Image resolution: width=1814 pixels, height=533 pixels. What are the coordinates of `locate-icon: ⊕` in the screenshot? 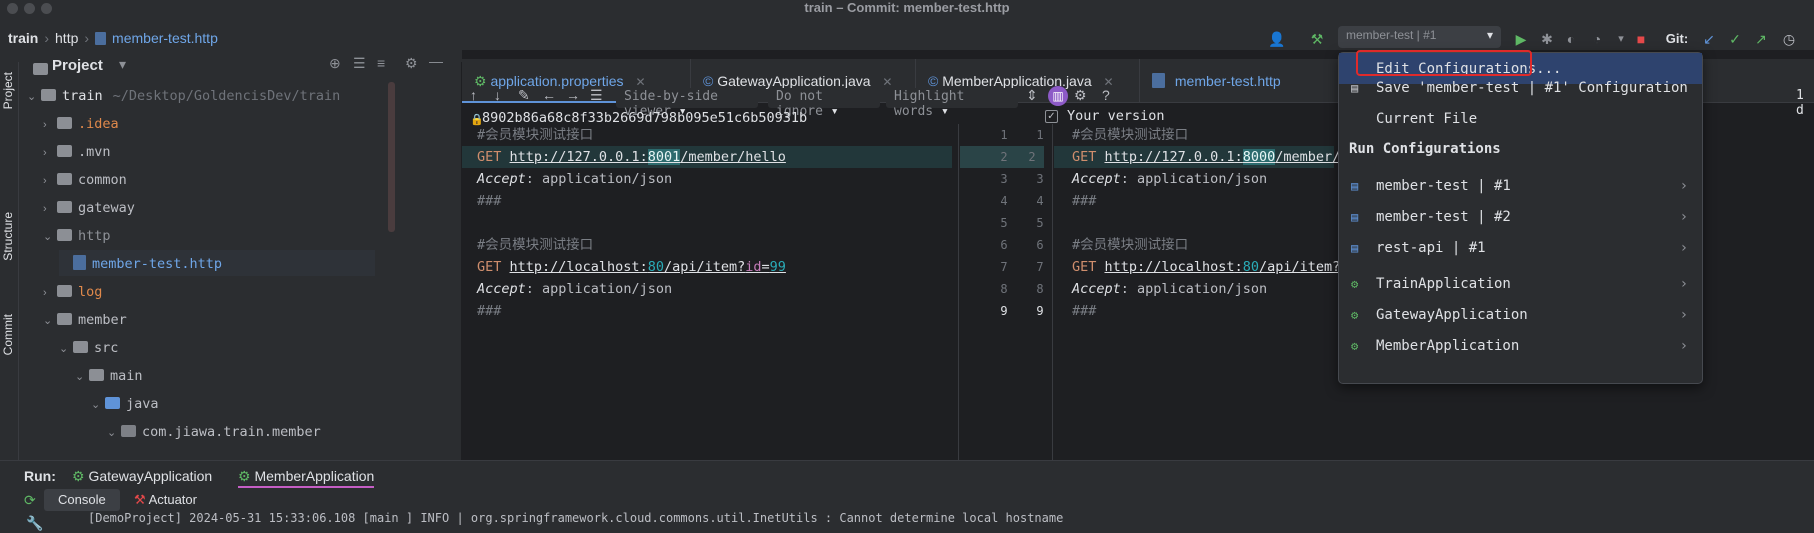 It's located at (335, 63).